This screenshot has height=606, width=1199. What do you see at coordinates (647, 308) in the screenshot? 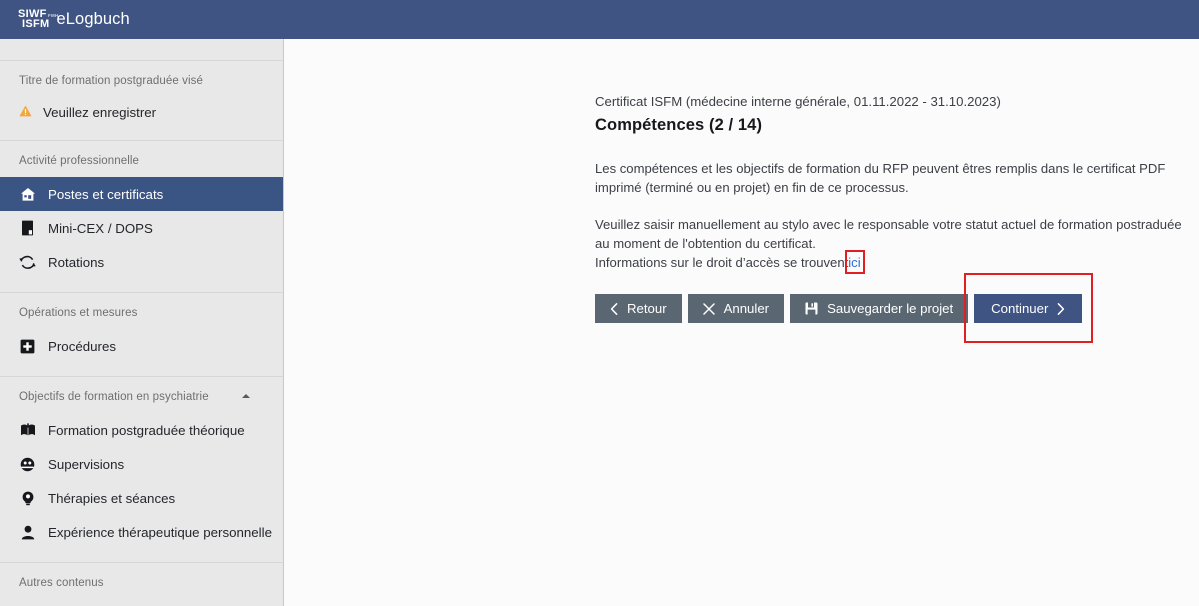
I see `back-button-label: Retour` at bounding box center [647, 308].